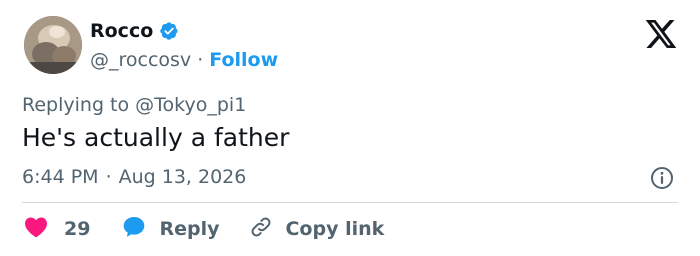 The width and height of the screenshot is (700, 256). I want to click on display-name: Rocco, so click(121, 31).